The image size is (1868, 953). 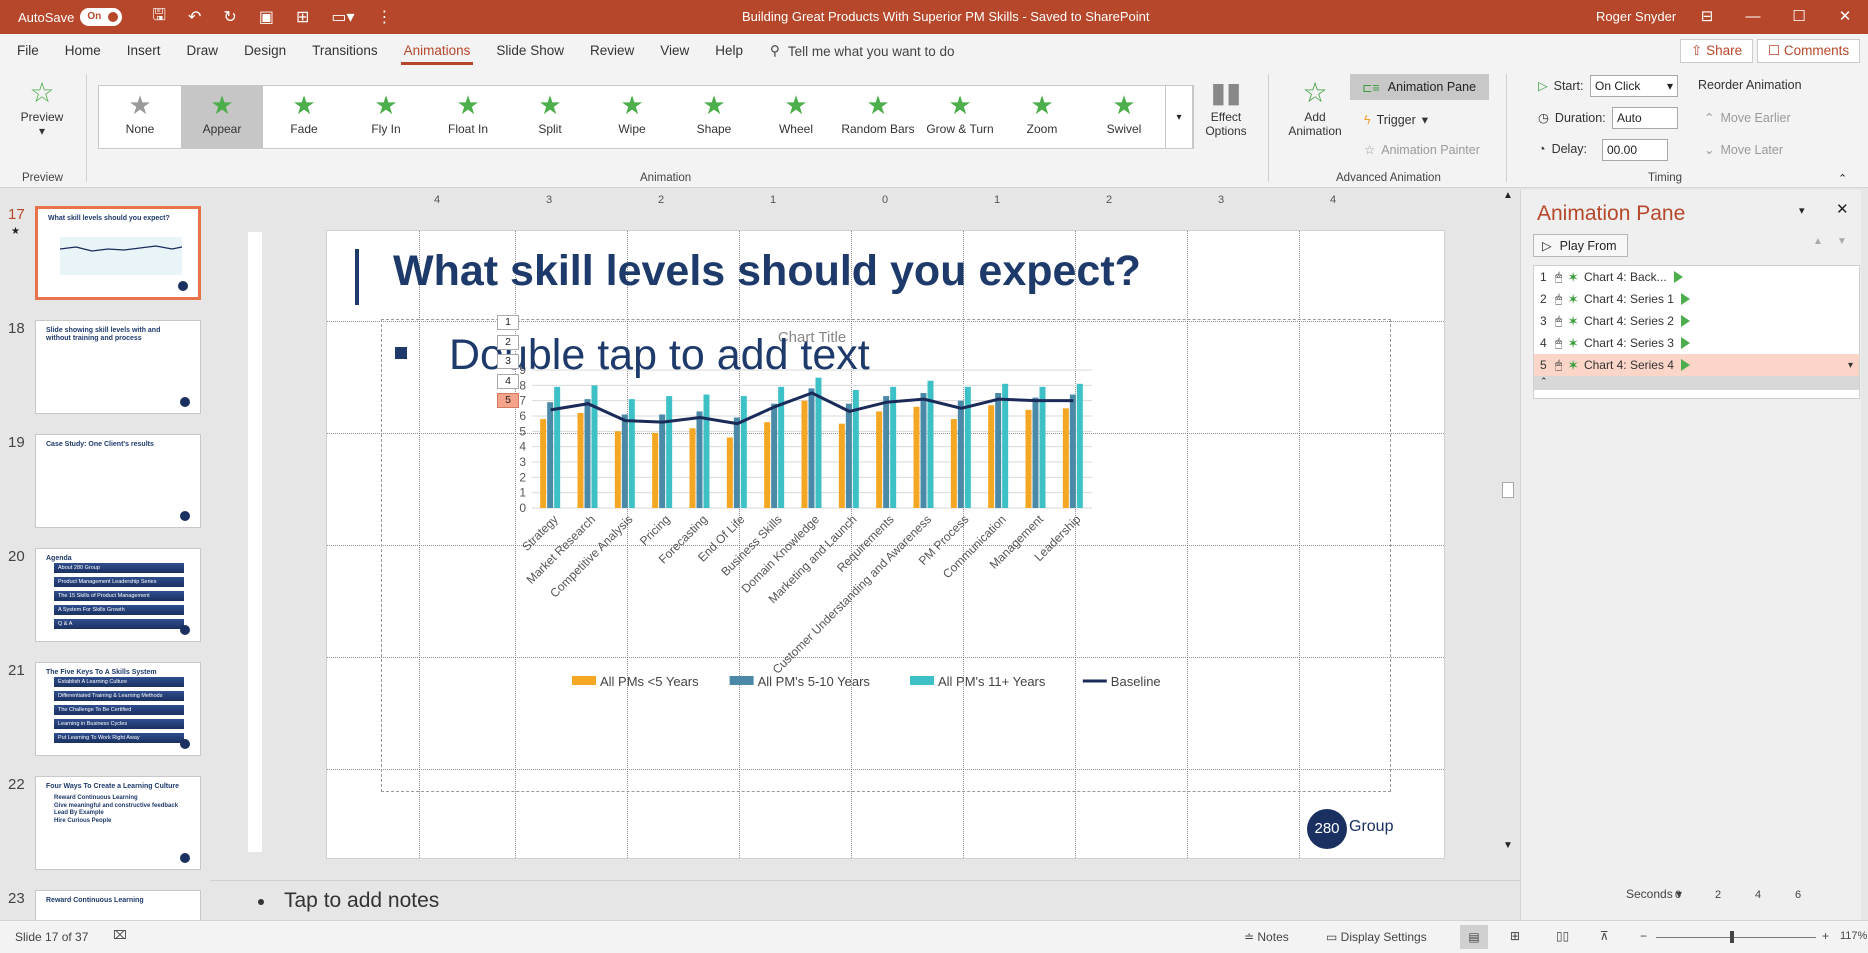 What do you see at coordinates (345, 51) in the screenshot?
I see `tab-transitions: Transitions` at bounding box center [345, 51].